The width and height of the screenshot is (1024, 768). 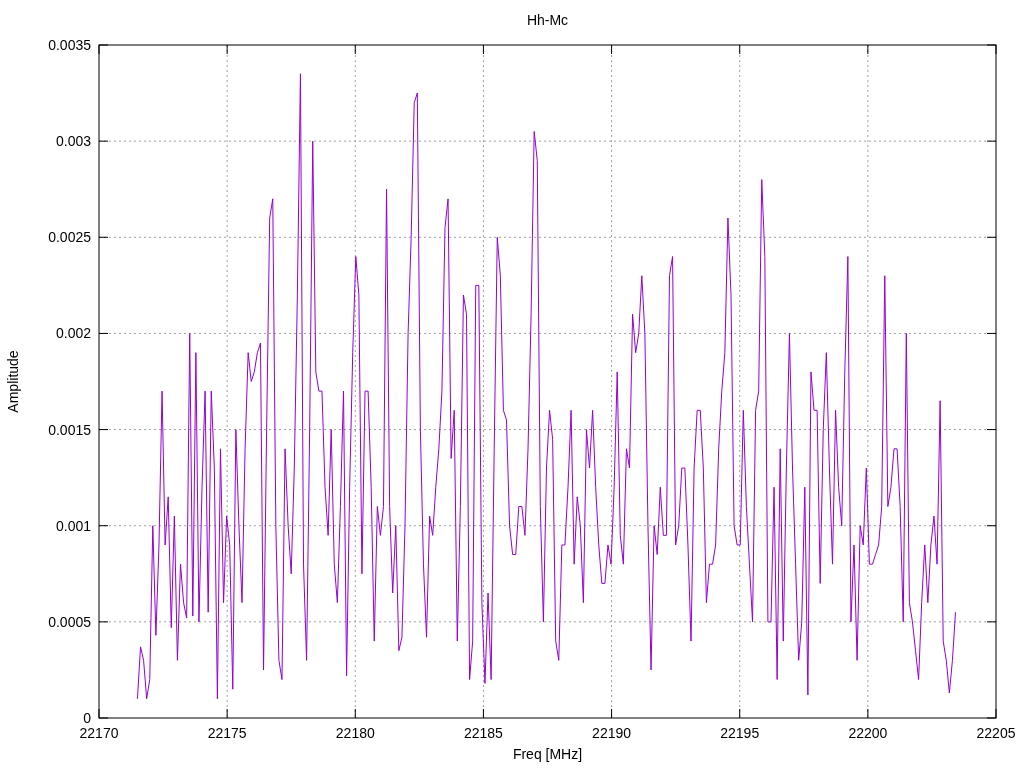 What do you see at coordinates (612, 733) in the screenshot?
I see `x-tick-label: 22190` at bounding box center [612, 733].